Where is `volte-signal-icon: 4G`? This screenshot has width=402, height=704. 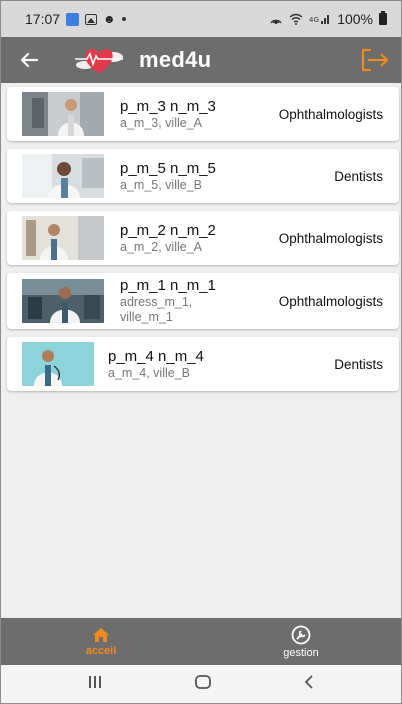
volte-signal-icon: 4G is located at coordinates (319, 19).